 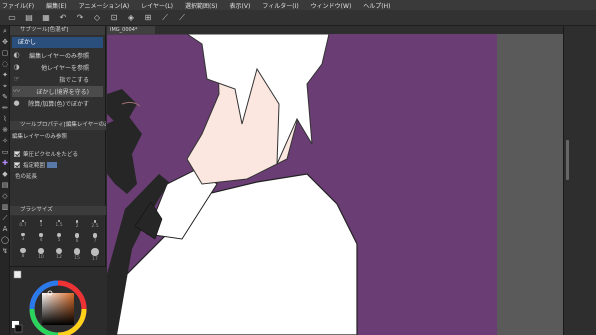 What do you see at coordinates (58, 301) in the screenshot?
I see `color-wheel` at bounding box center [58, 301].